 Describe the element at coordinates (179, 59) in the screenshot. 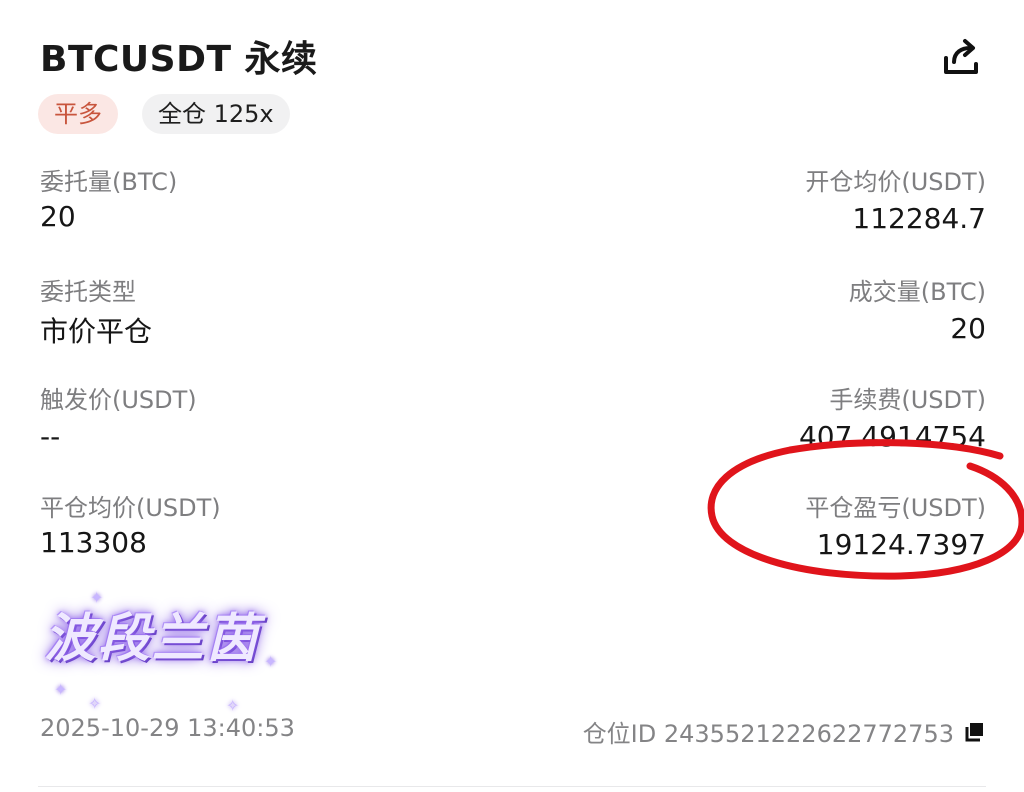

I see `page-title: BTCUSDT 永续` at that location.